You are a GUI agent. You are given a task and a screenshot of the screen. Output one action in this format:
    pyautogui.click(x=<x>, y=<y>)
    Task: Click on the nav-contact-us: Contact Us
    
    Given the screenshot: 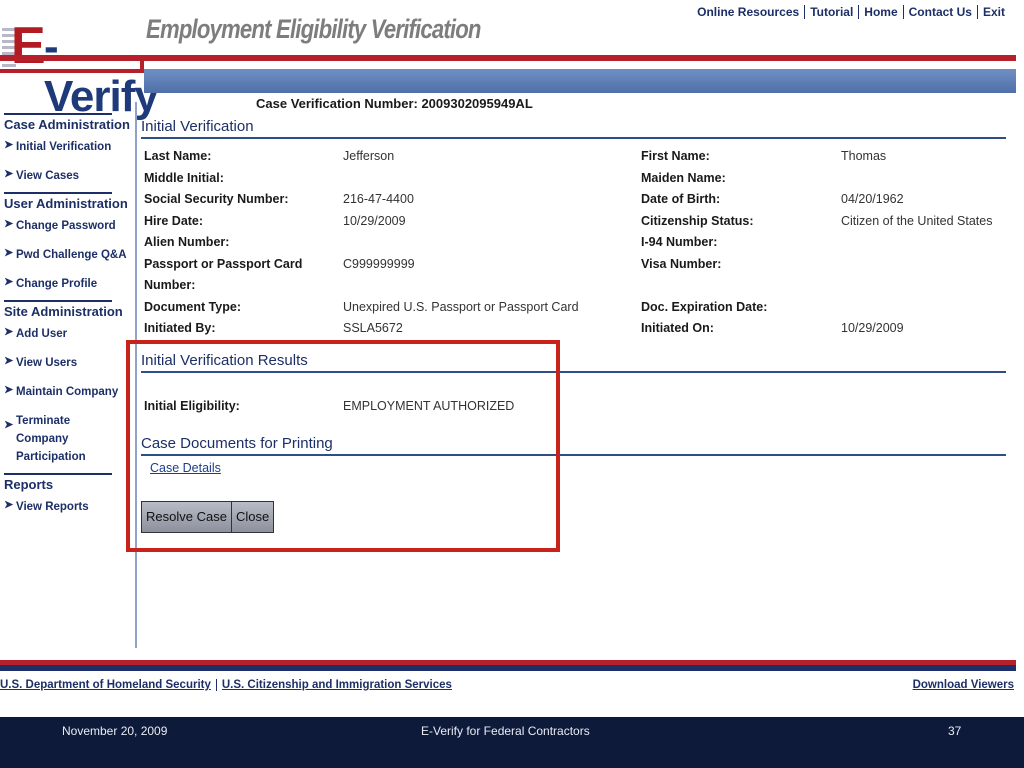 What is the action you would take?
    pyautogui.click(x=939, y=12)
    